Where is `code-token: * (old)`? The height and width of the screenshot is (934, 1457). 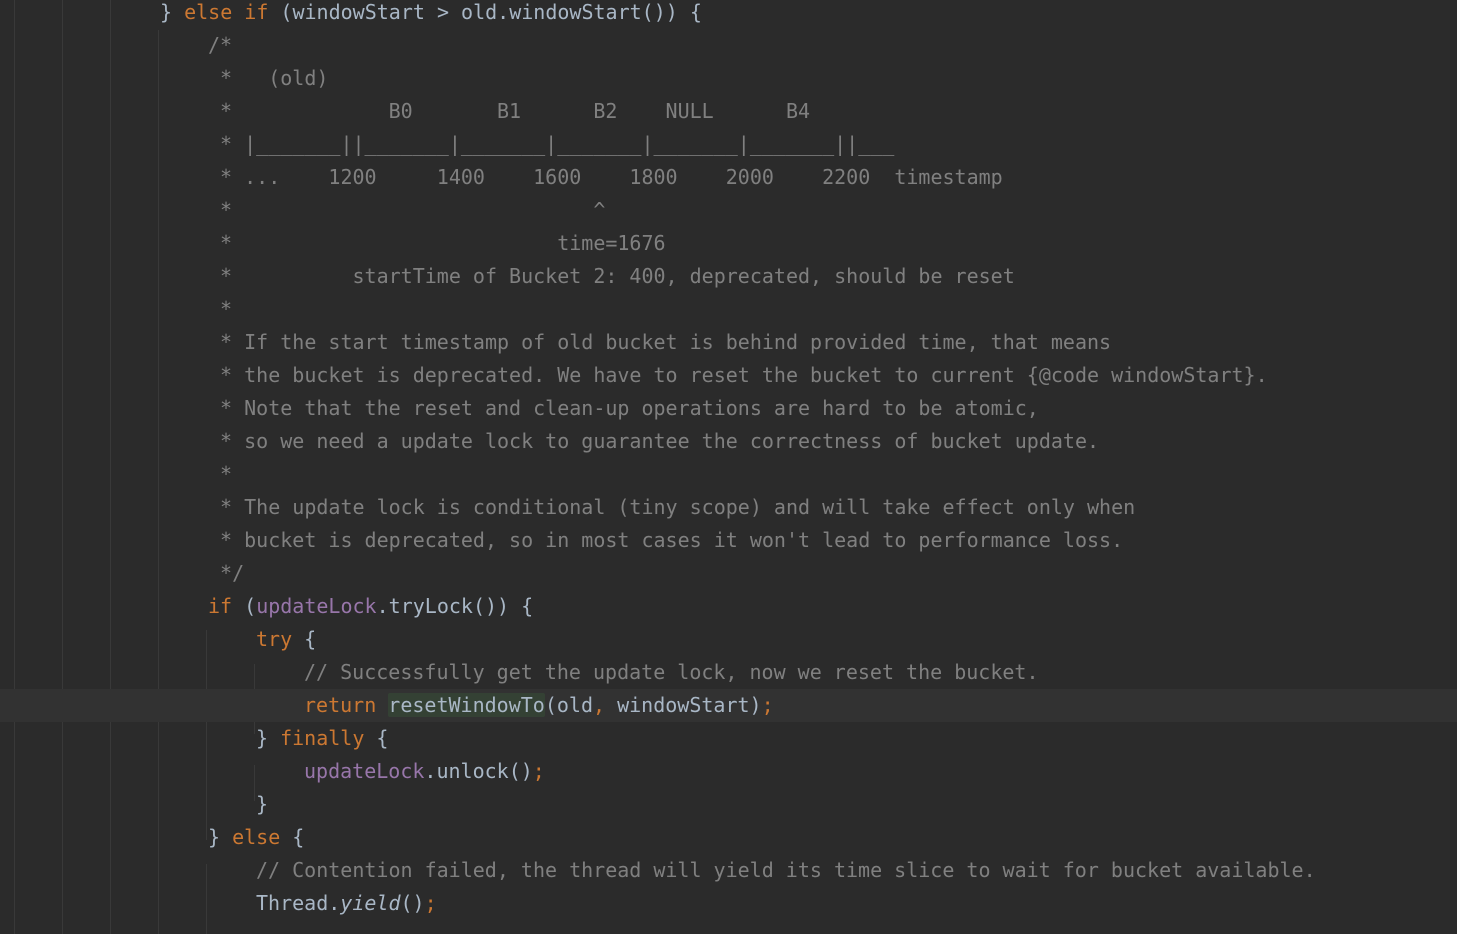
code-token: * (old) is located at coordinates (268, 78).